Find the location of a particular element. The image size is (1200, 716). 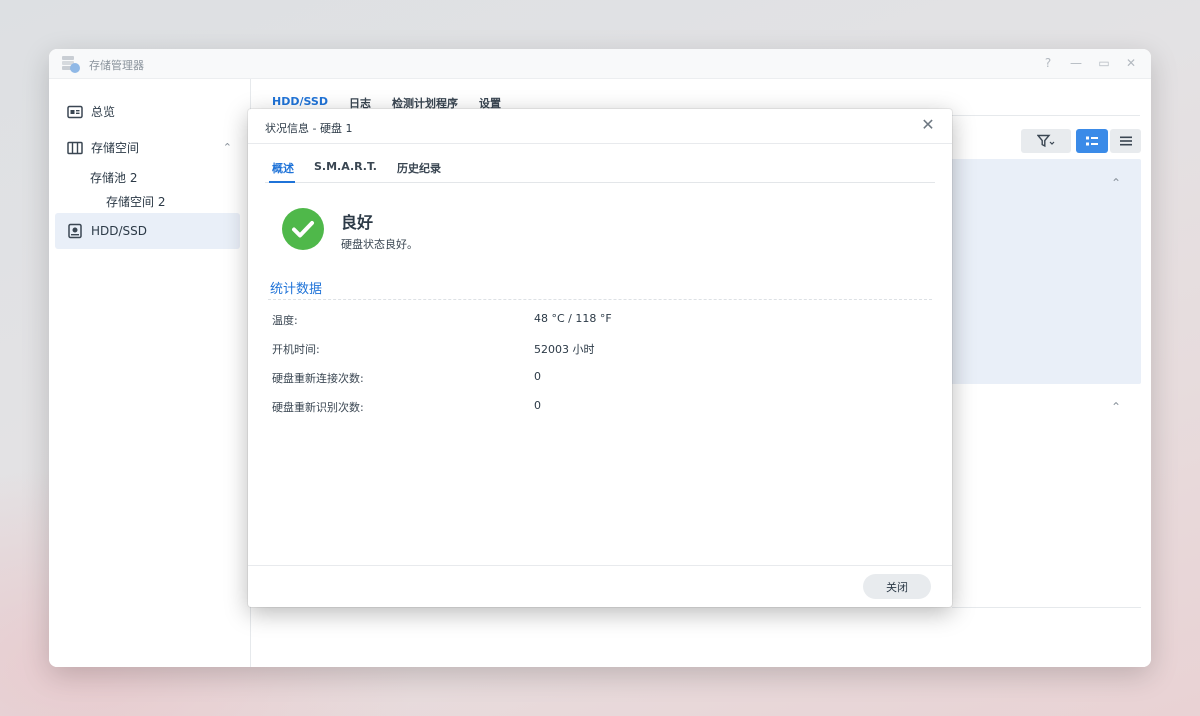

tab-smart: S.M.A.R.T. is located at coordinates (345, 168).